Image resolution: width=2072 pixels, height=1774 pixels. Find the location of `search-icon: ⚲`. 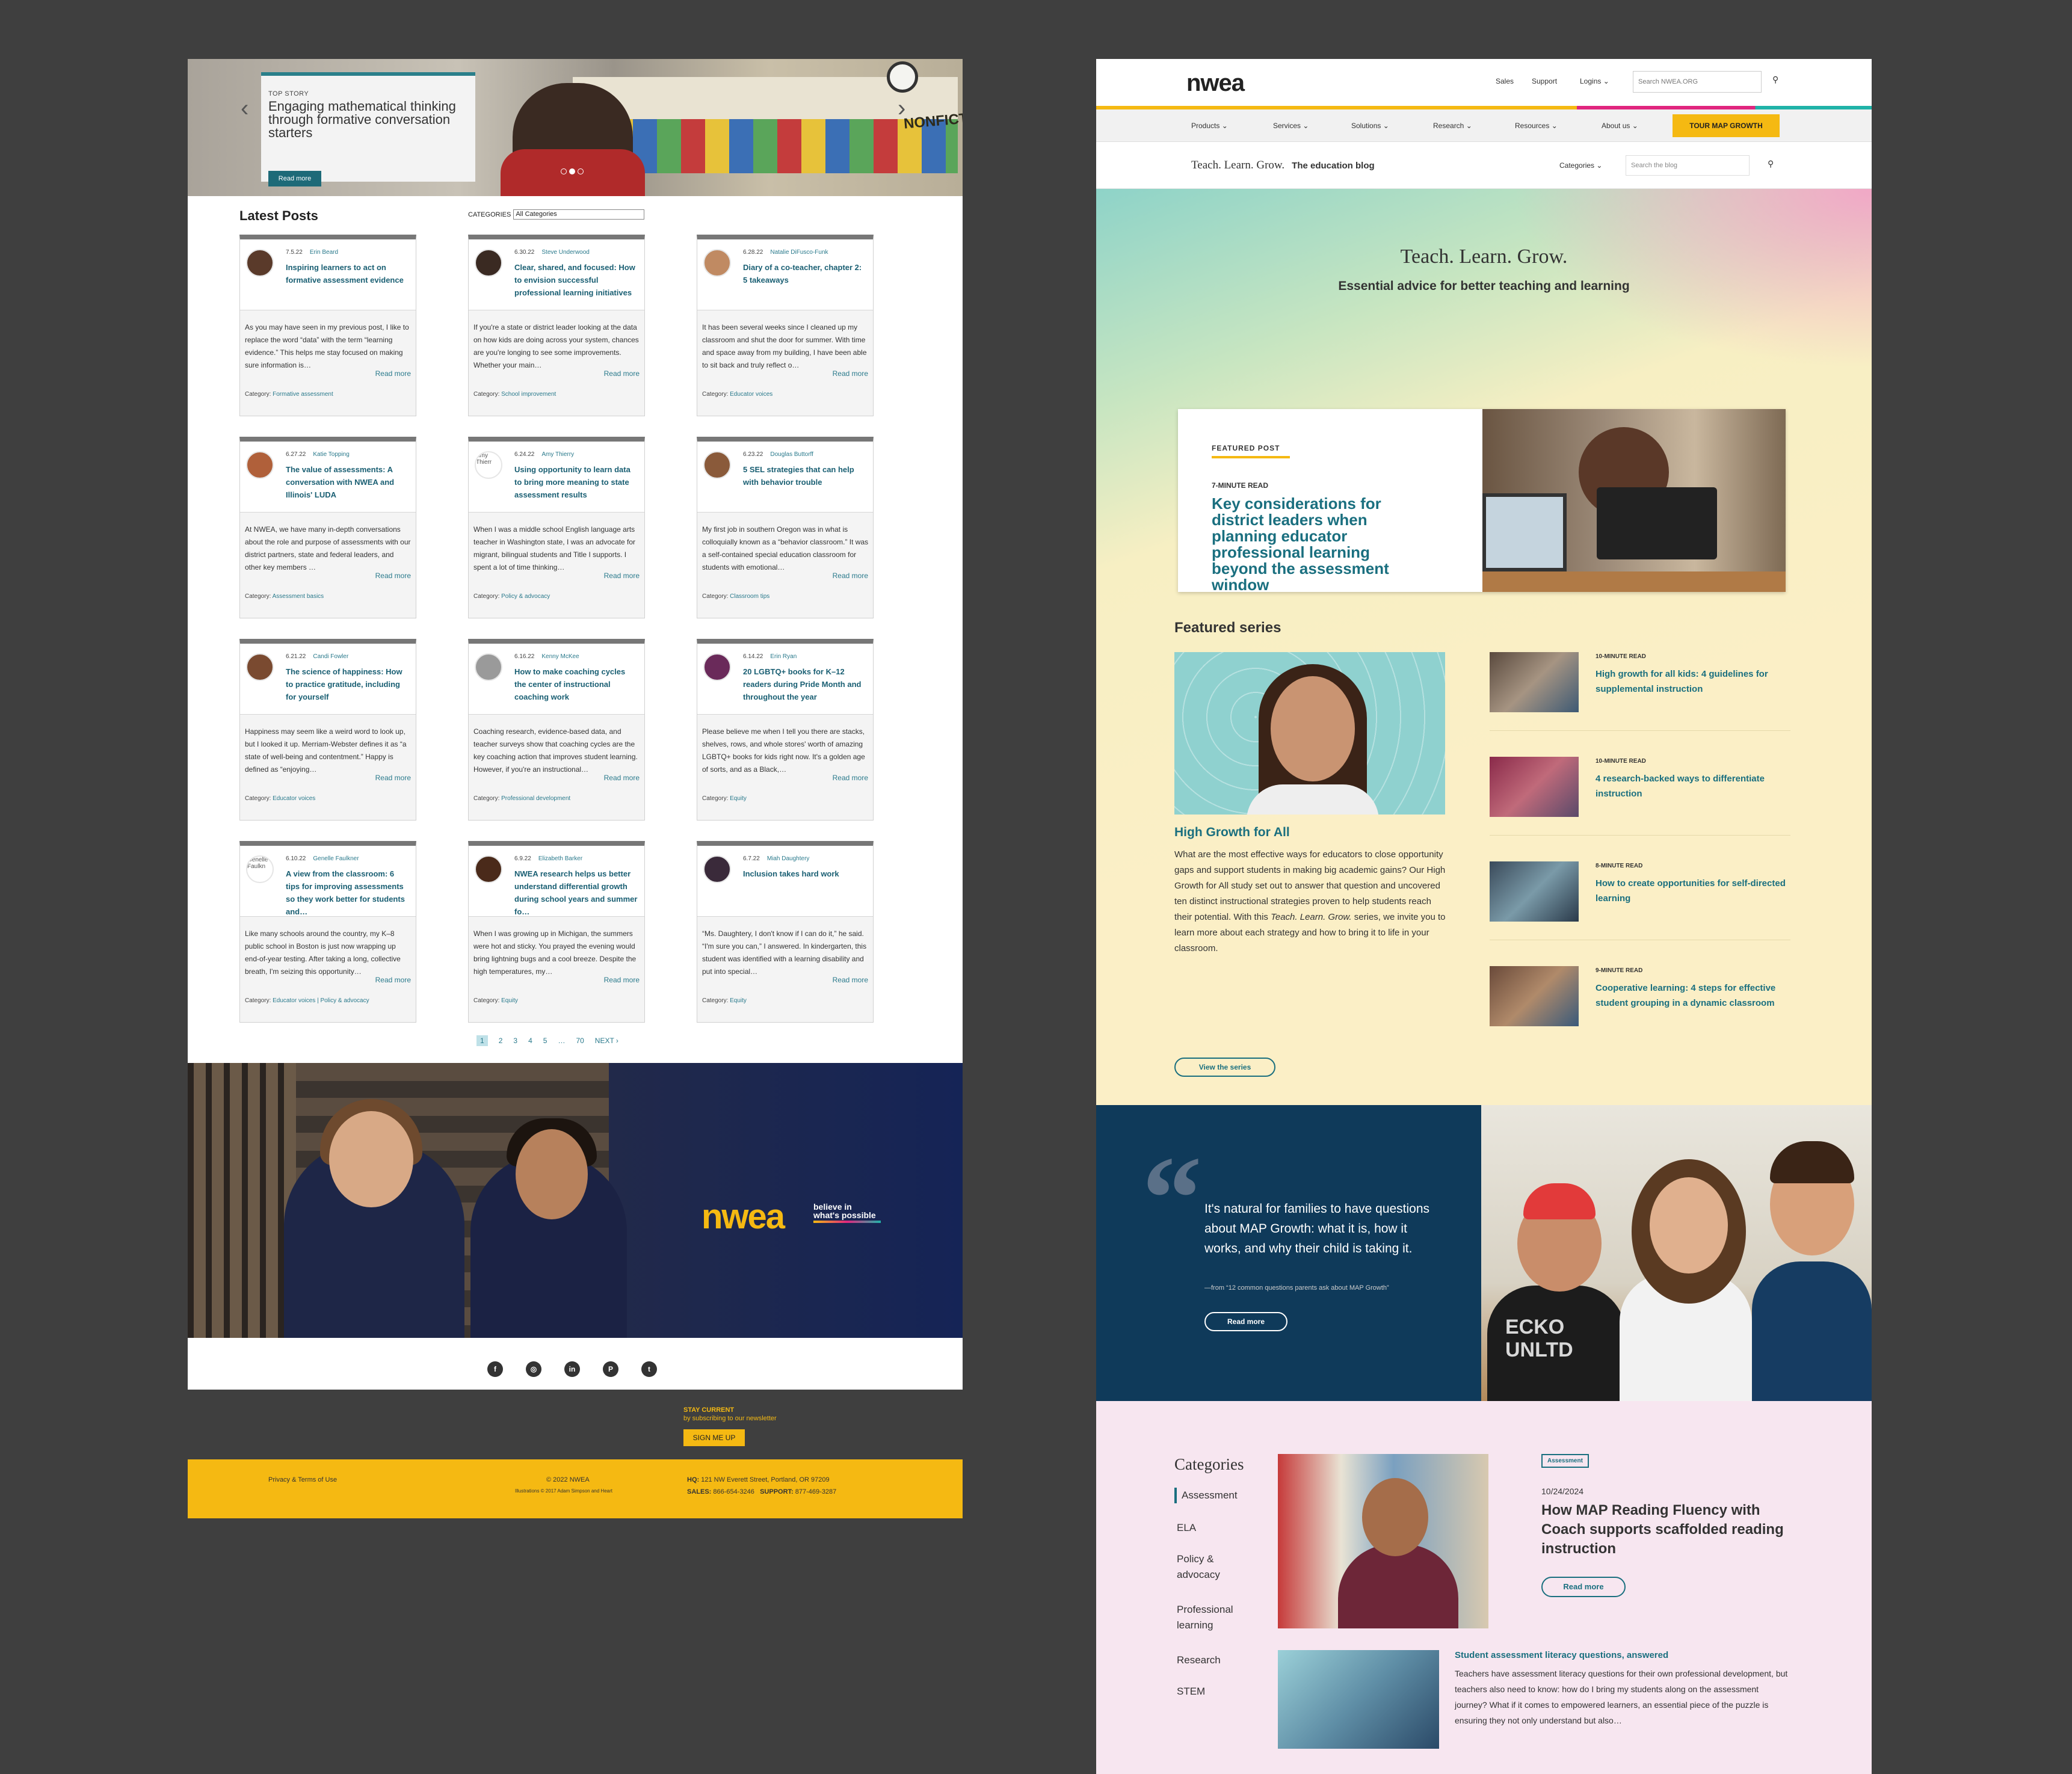

search-icon: ⚲ is located at coordinates (1771, 164).